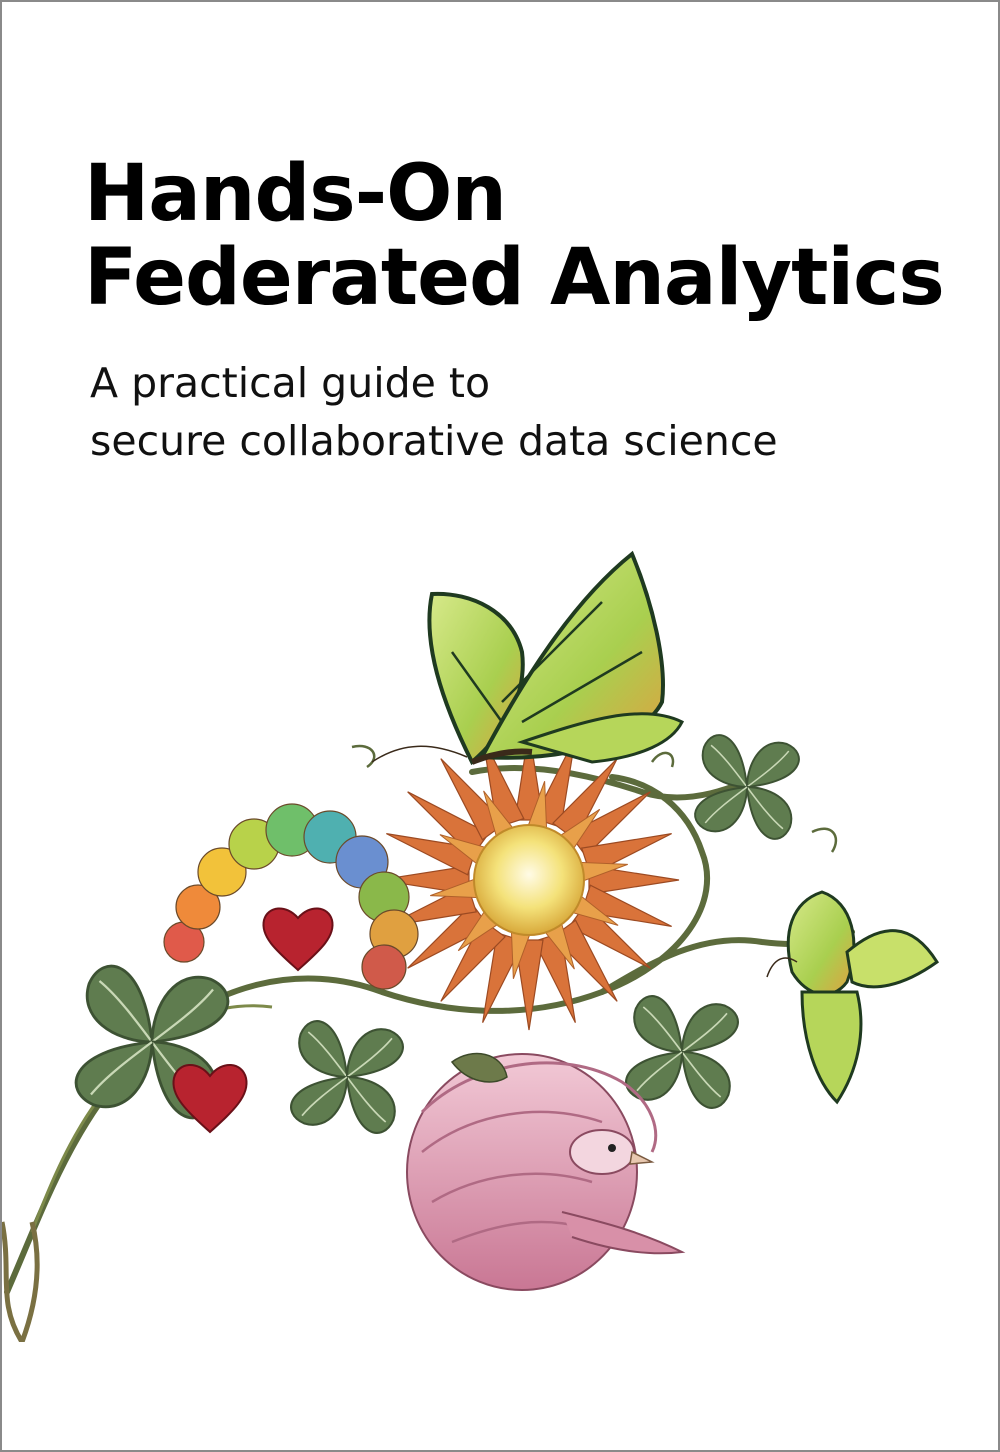 The height and width of the screenshot is (1452, 1000). Describe the element at coordinates (529, 880) in the screenshot. I see `sunflower` at that location.